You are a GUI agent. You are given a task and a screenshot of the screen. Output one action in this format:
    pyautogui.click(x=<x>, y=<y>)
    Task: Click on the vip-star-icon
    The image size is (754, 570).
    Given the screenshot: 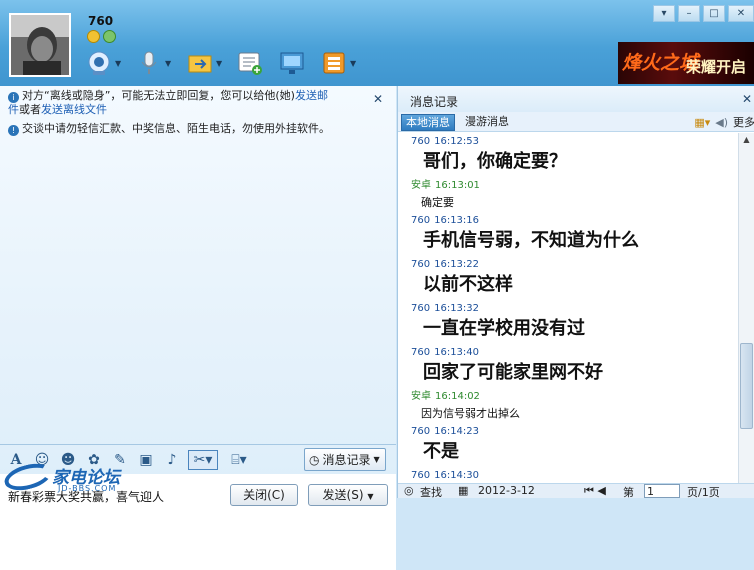 What is the action you would take?
    pyautogui.click(x=93, y=36)
    